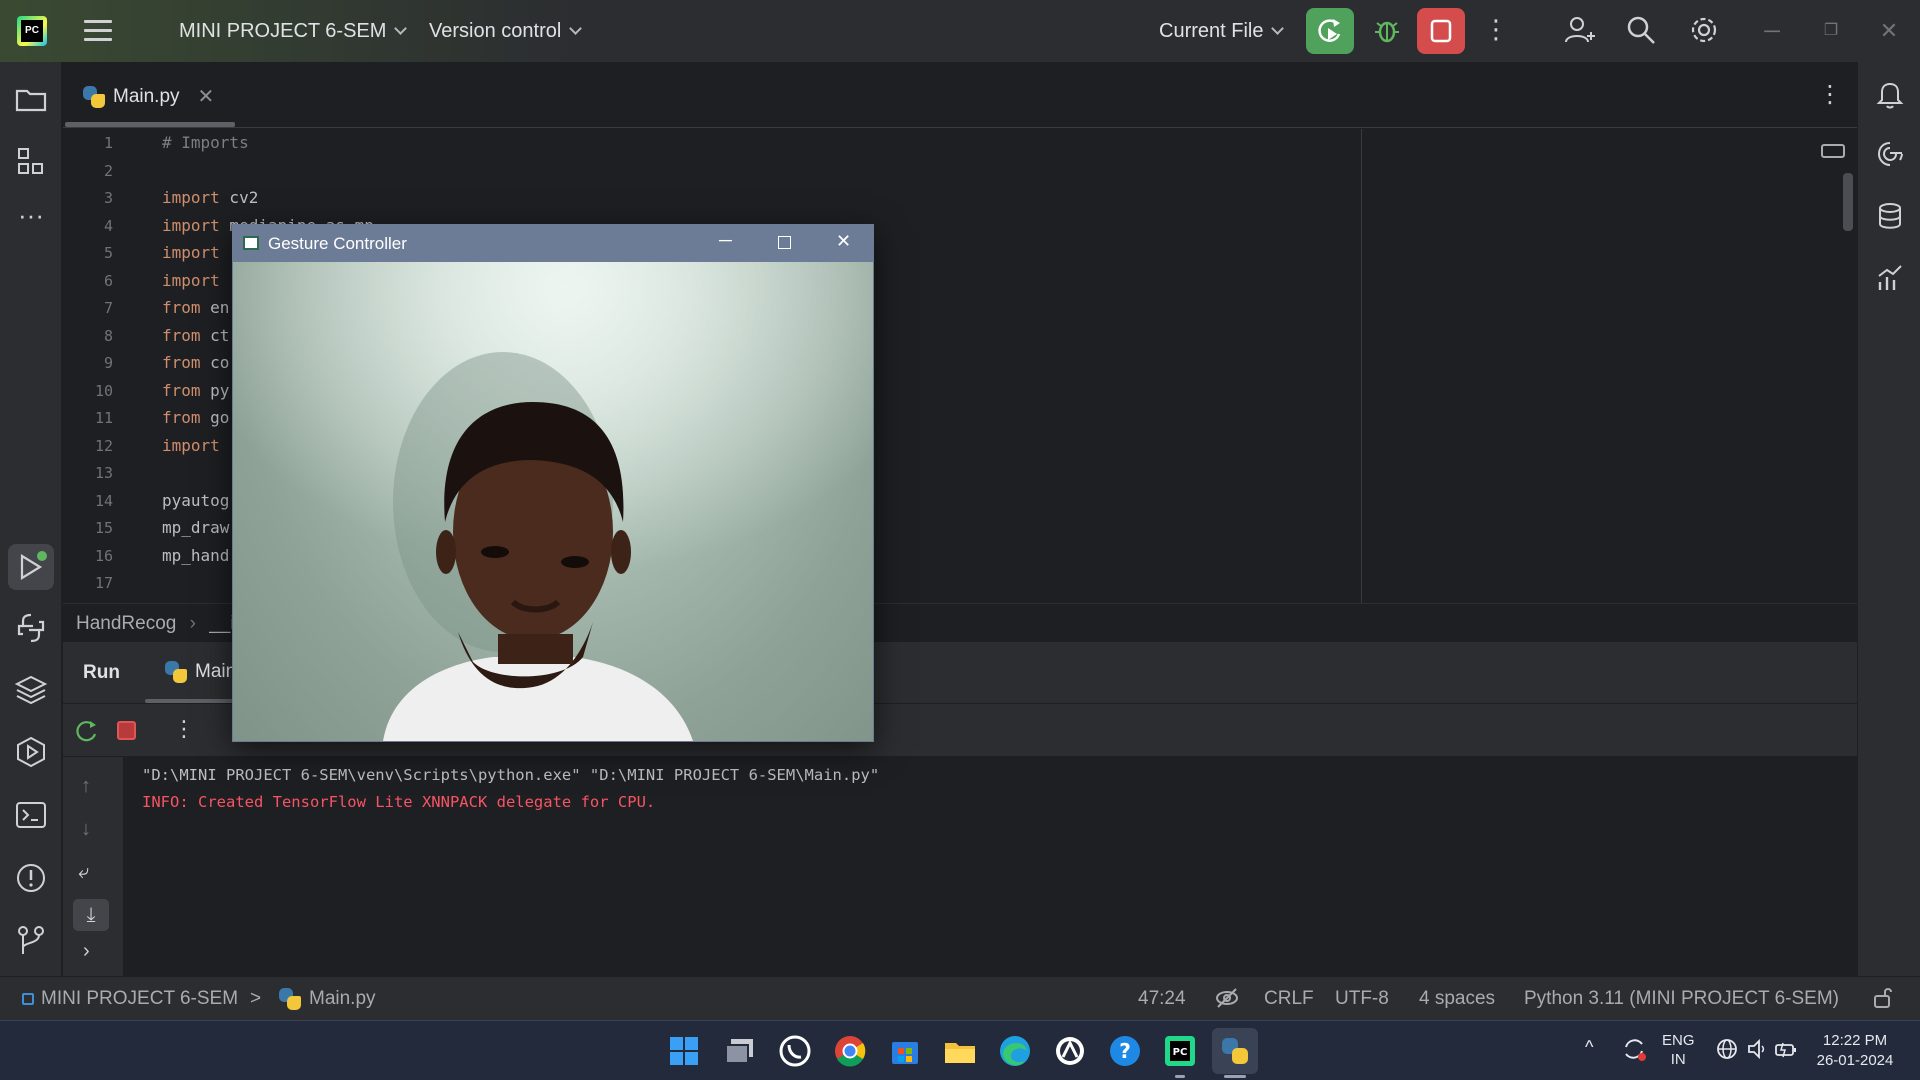  Describe the element at coordinates (31, 690) in the screenshot. I see `python-packages-icon` at that location.